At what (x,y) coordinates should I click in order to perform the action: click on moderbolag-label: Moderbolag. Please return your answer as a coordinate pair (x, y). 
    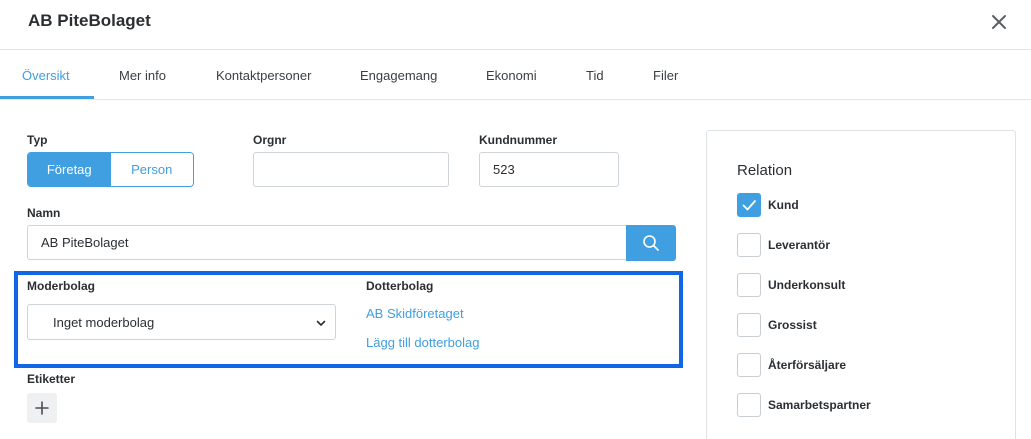
    Looking at the image, I should click on (61, 286).